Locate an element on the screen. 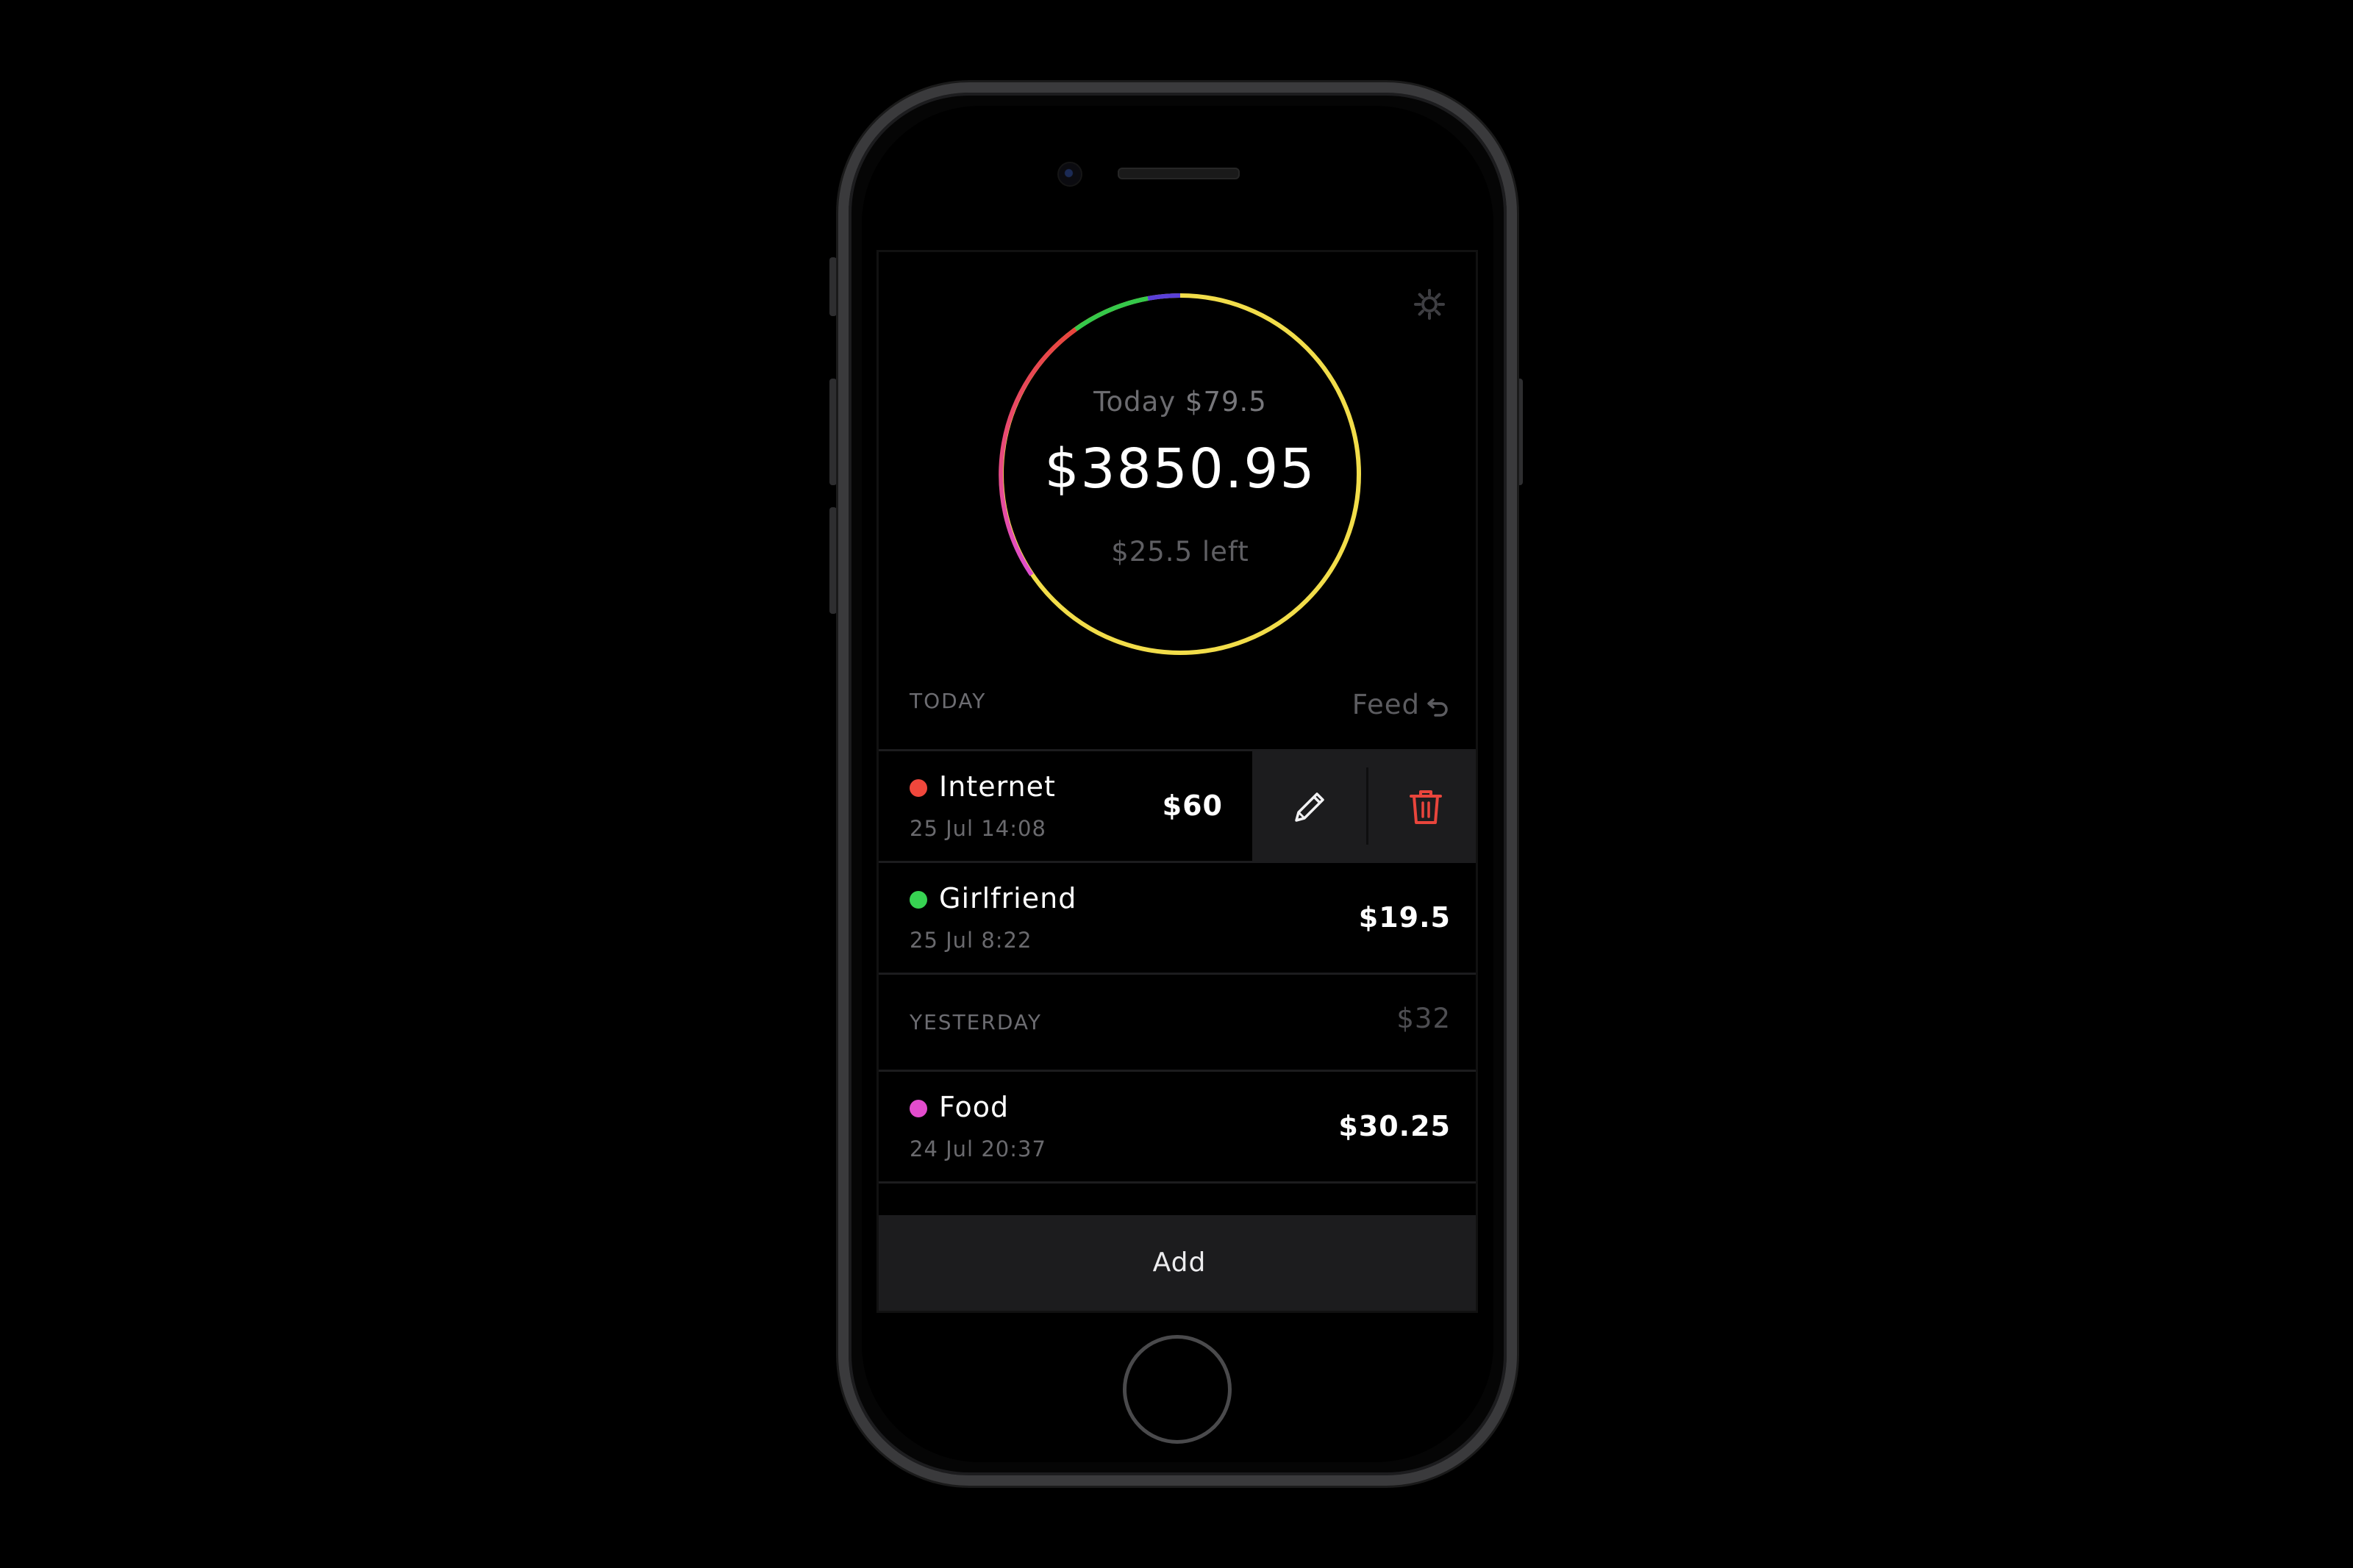  list-item-internet: Internet 25 Jul 14:08 $60 is located at coordinates (1177, 805).